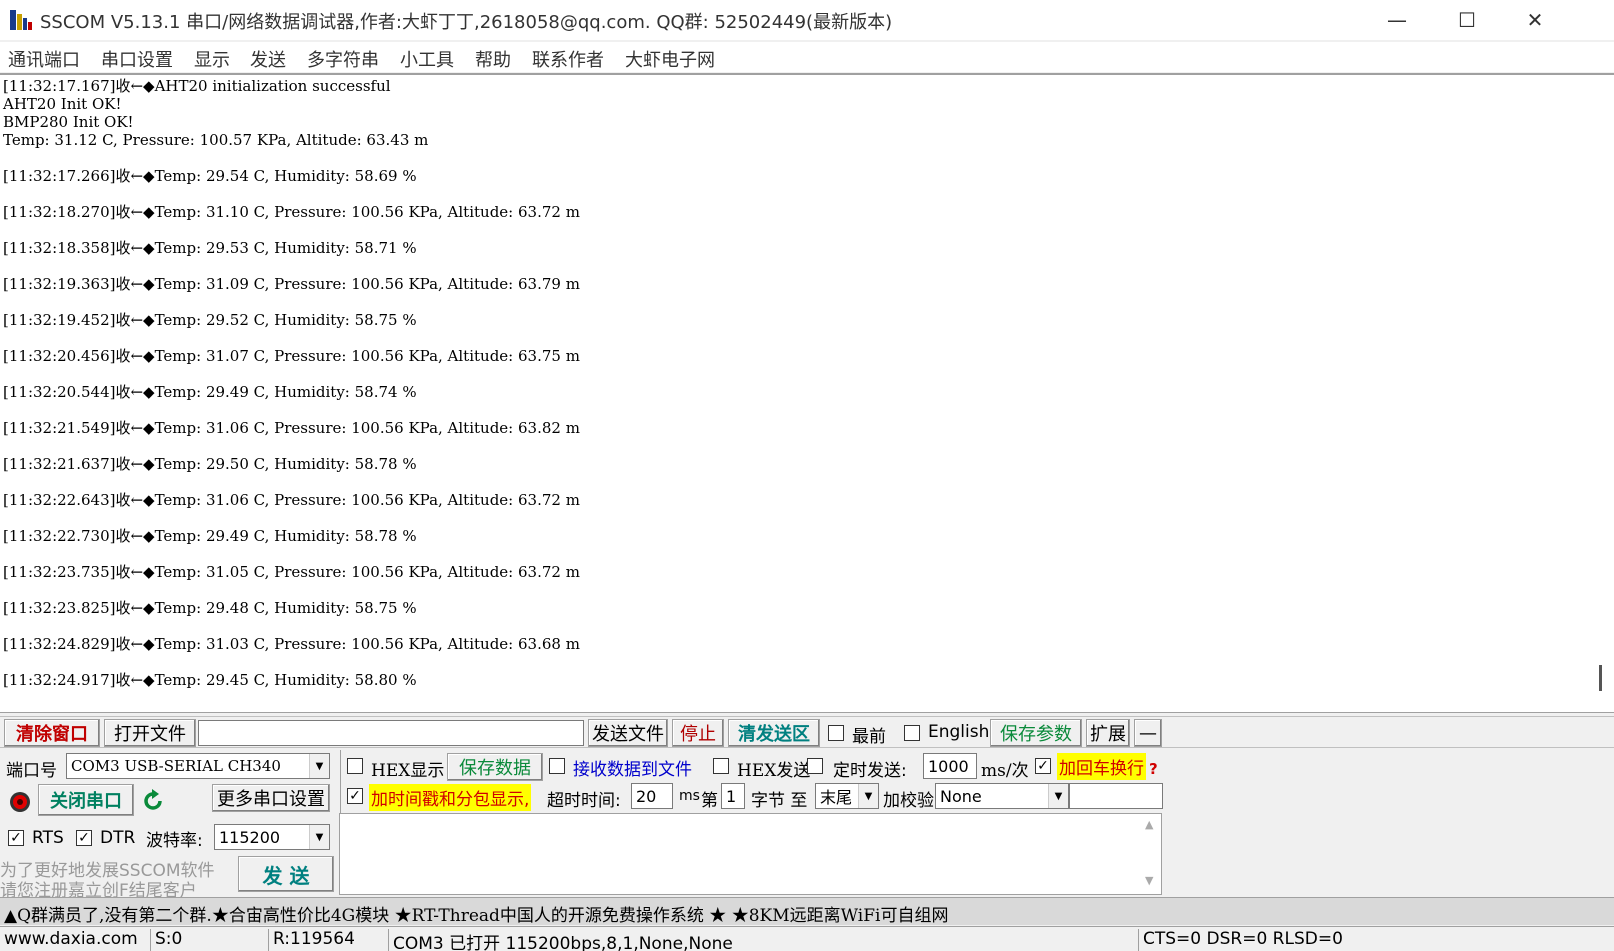  I want to click on interval-input: 1000, so click(950, 766).